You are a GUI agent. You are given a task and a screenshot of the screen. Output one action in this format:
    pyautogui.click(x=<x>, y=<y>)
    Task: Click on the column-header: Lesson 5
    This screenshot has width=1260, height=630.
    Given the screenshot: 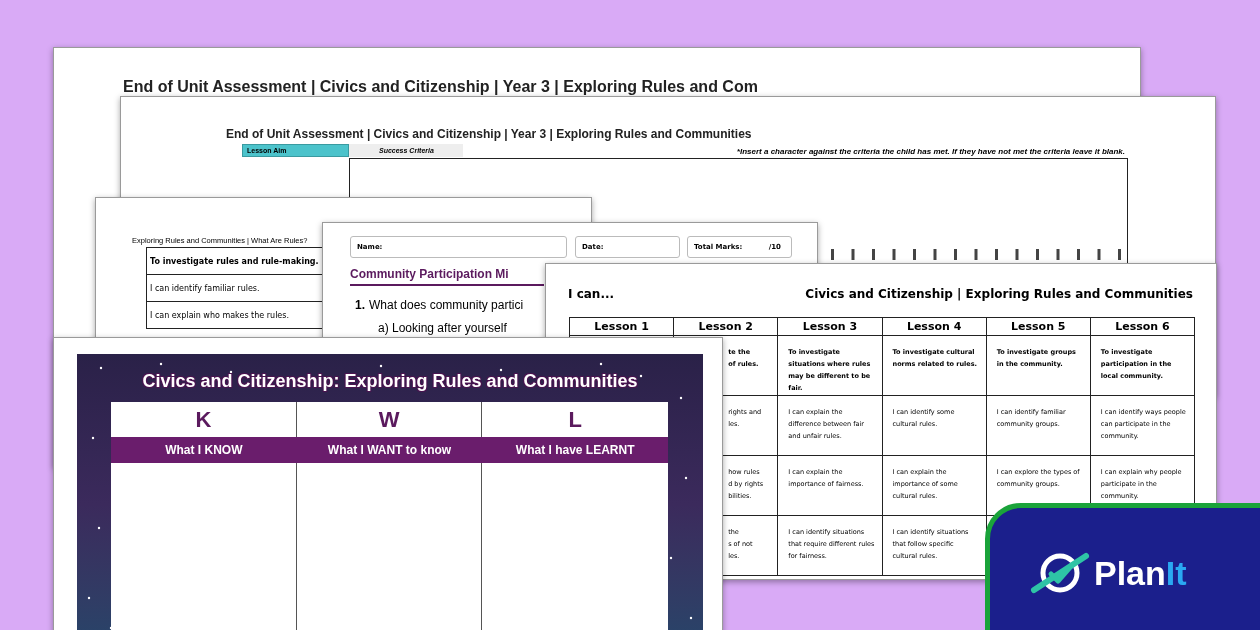 What is the action you would take?
    pyautogui.click(x=1038, y=327)
    